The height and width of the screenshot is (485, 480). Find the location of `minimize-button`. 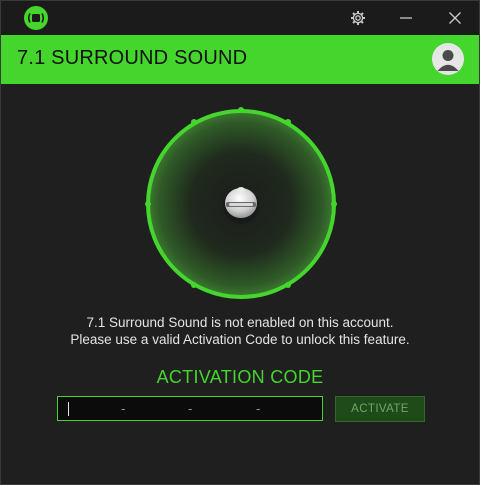

minimize-button is located at coordinates (406, 18).